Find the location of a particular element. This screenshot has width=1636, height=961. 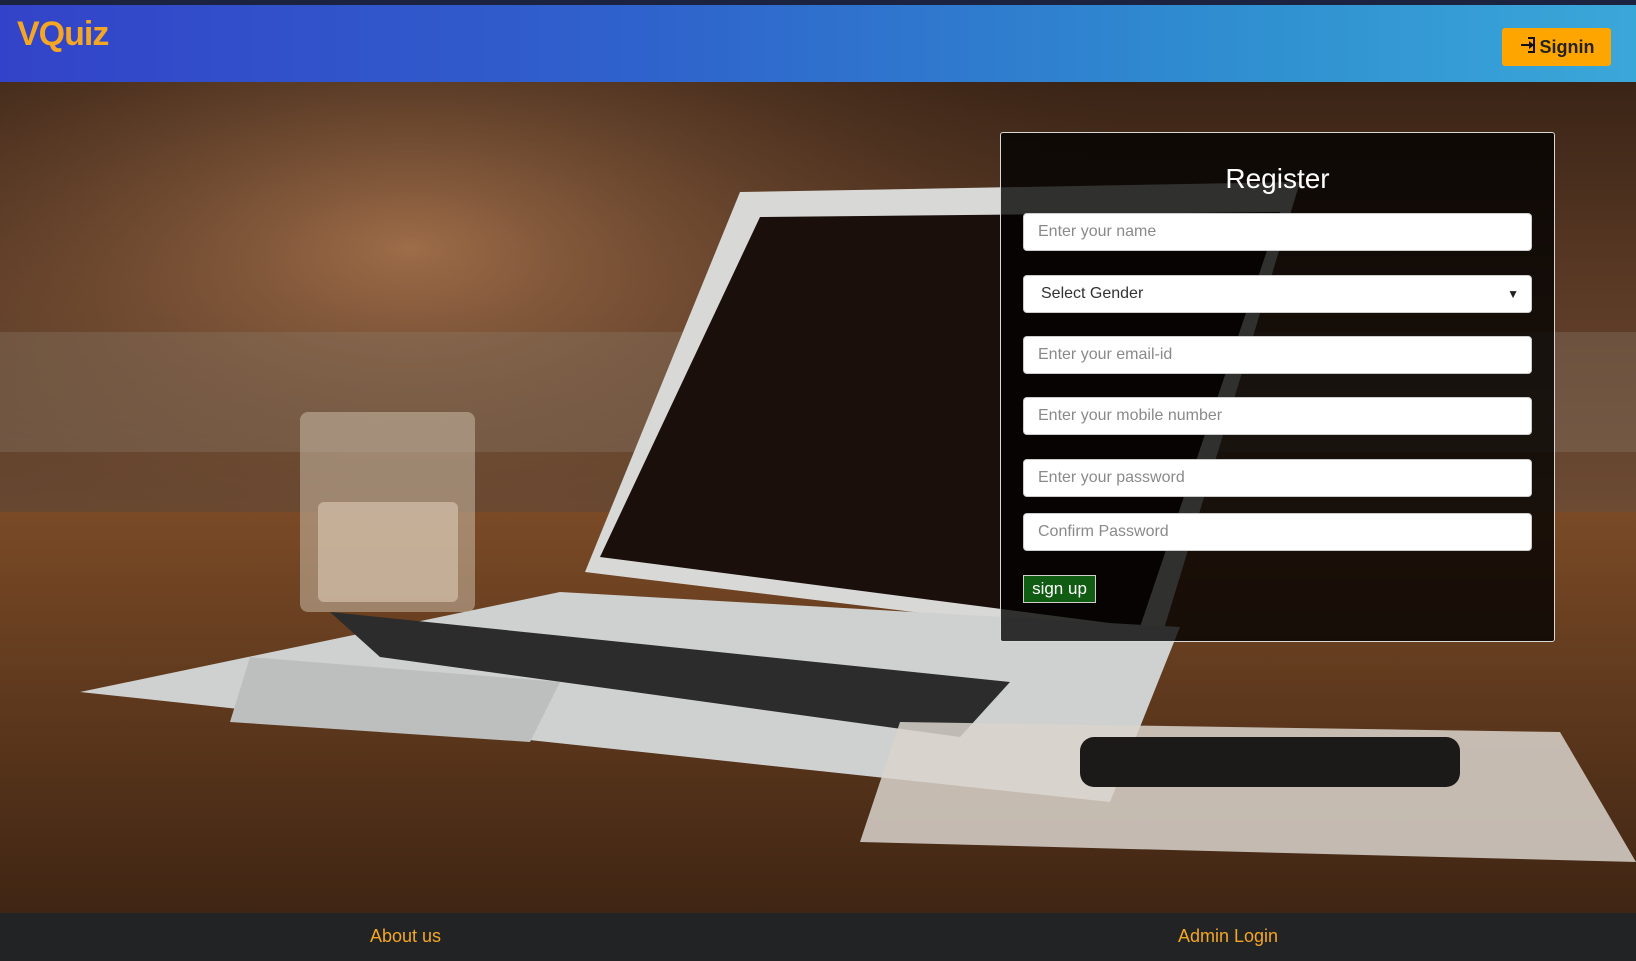

mobile-input is located at coordinates (1277, 416).